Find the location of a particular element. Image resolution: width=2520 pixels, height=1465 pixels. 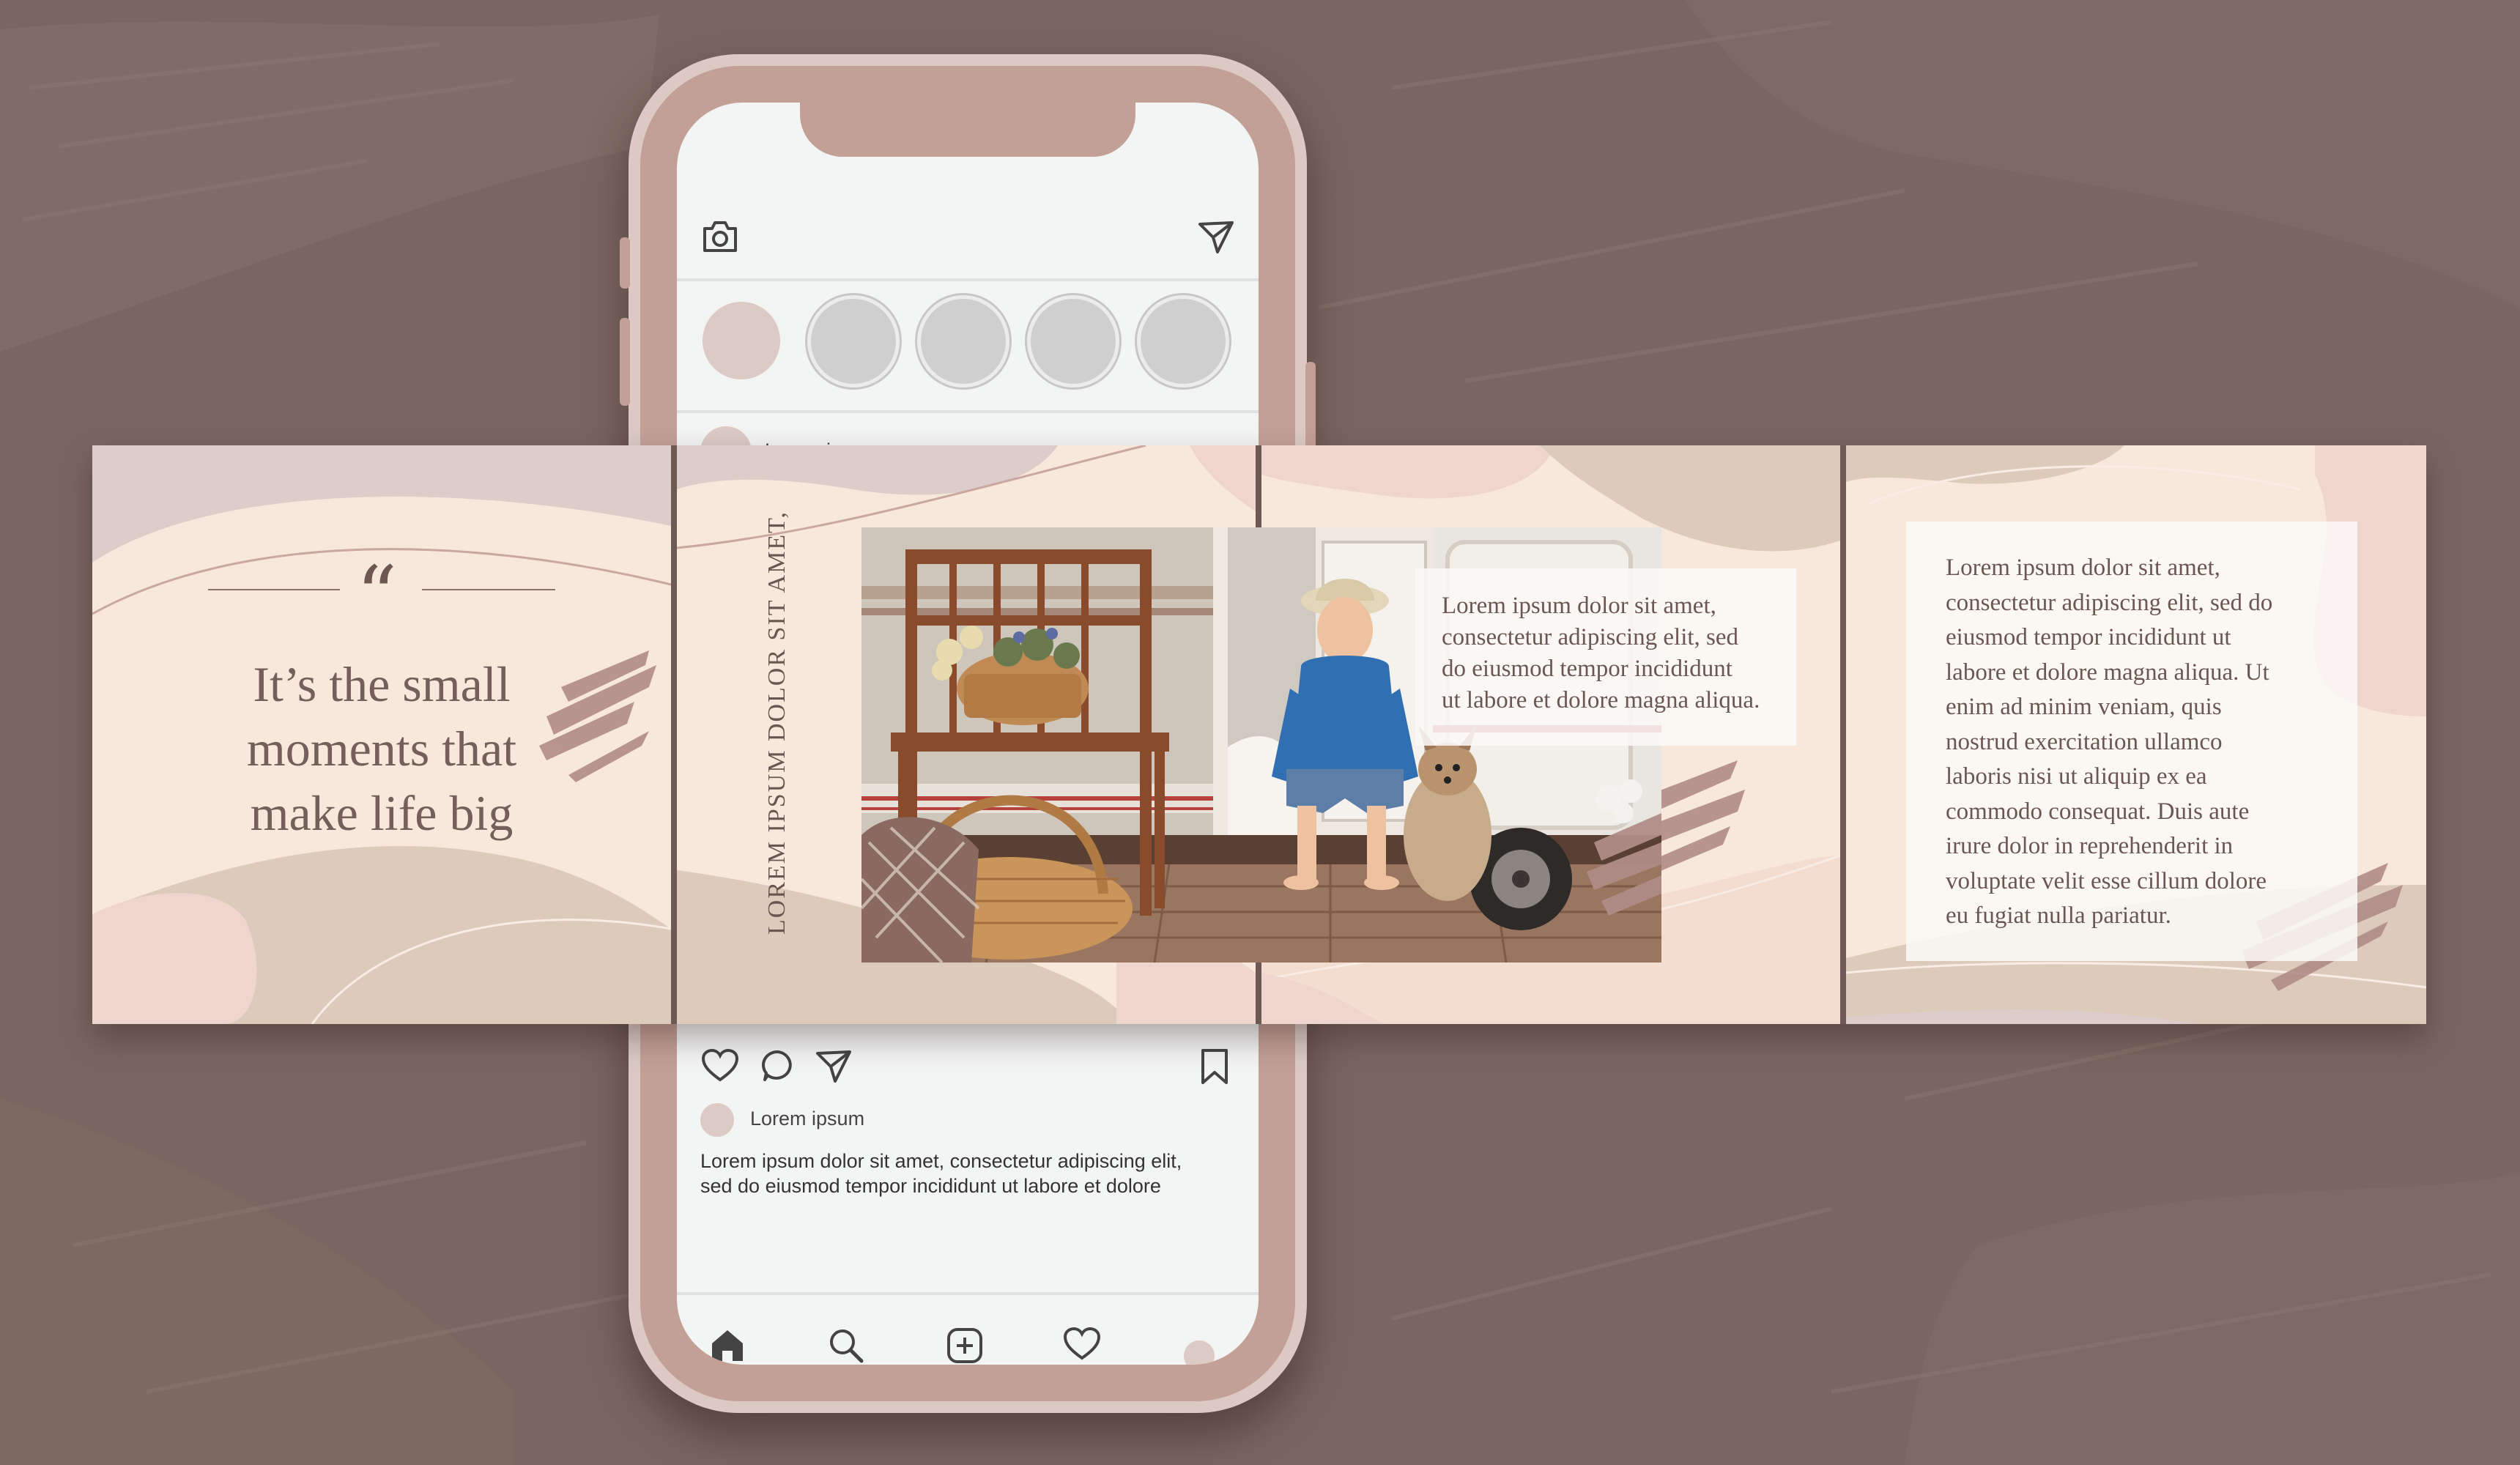

quote-divider-right is located at coordinates (488, 590).